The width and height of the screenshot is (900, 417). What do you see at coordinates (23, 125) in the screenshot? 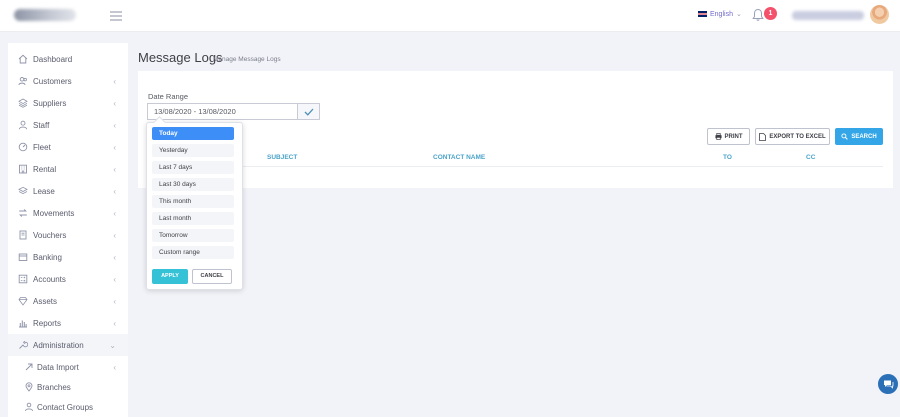
I see `staff-icon` at bounding box center [23, 125].